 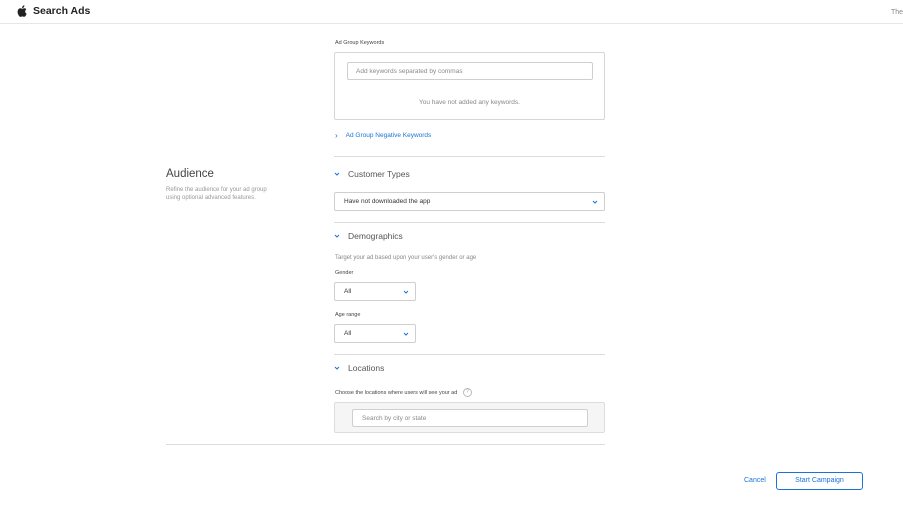 What do you see at coordinates (897, 12) in the screenshot?
I see `header-right-text: The` at bounding box center [897, 12].